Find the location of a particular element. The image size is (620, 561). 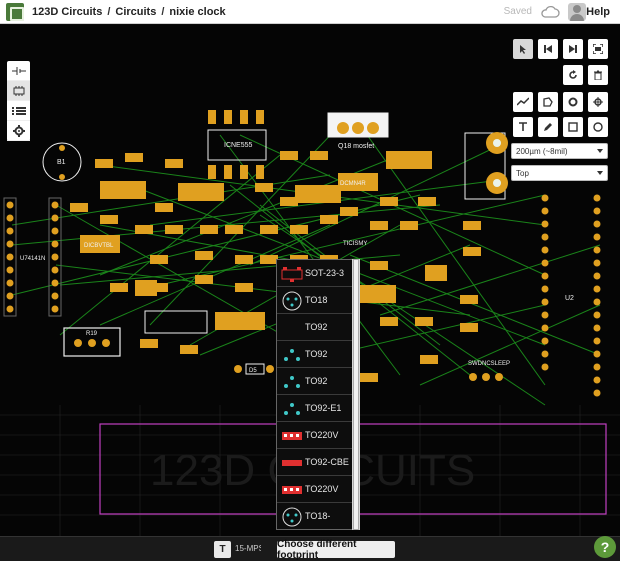

breadcrumb: 123D Circuits / Circuits / nixie clock is located at coordinates (129, 12).